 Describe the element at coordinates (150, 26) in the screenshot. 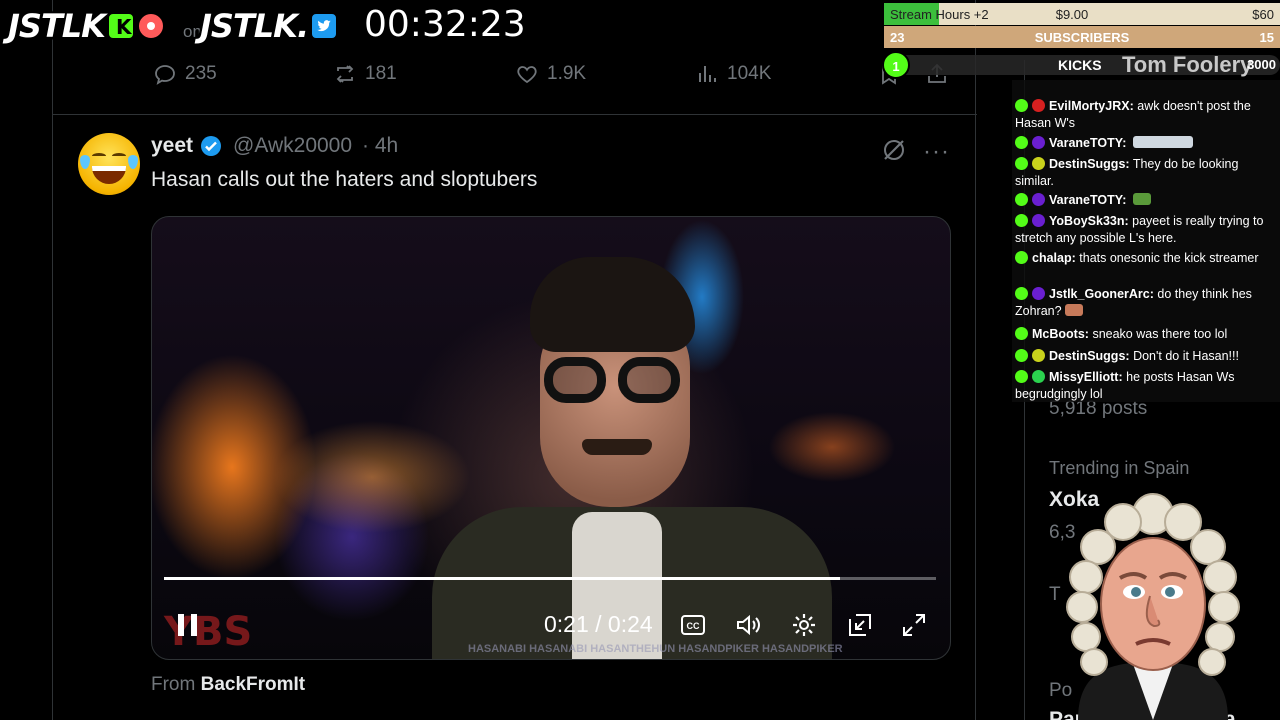

I see `record-icon` at that location.